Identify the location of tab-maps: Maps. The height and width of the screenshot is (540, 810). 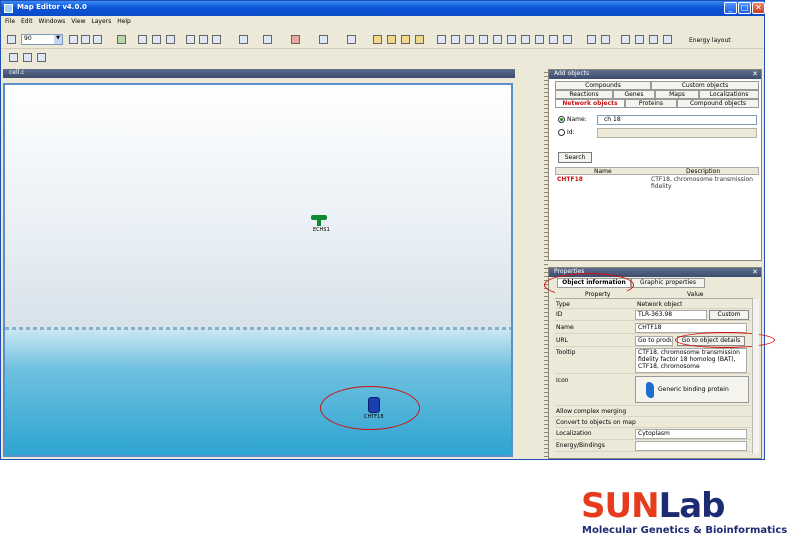
(677, 94).